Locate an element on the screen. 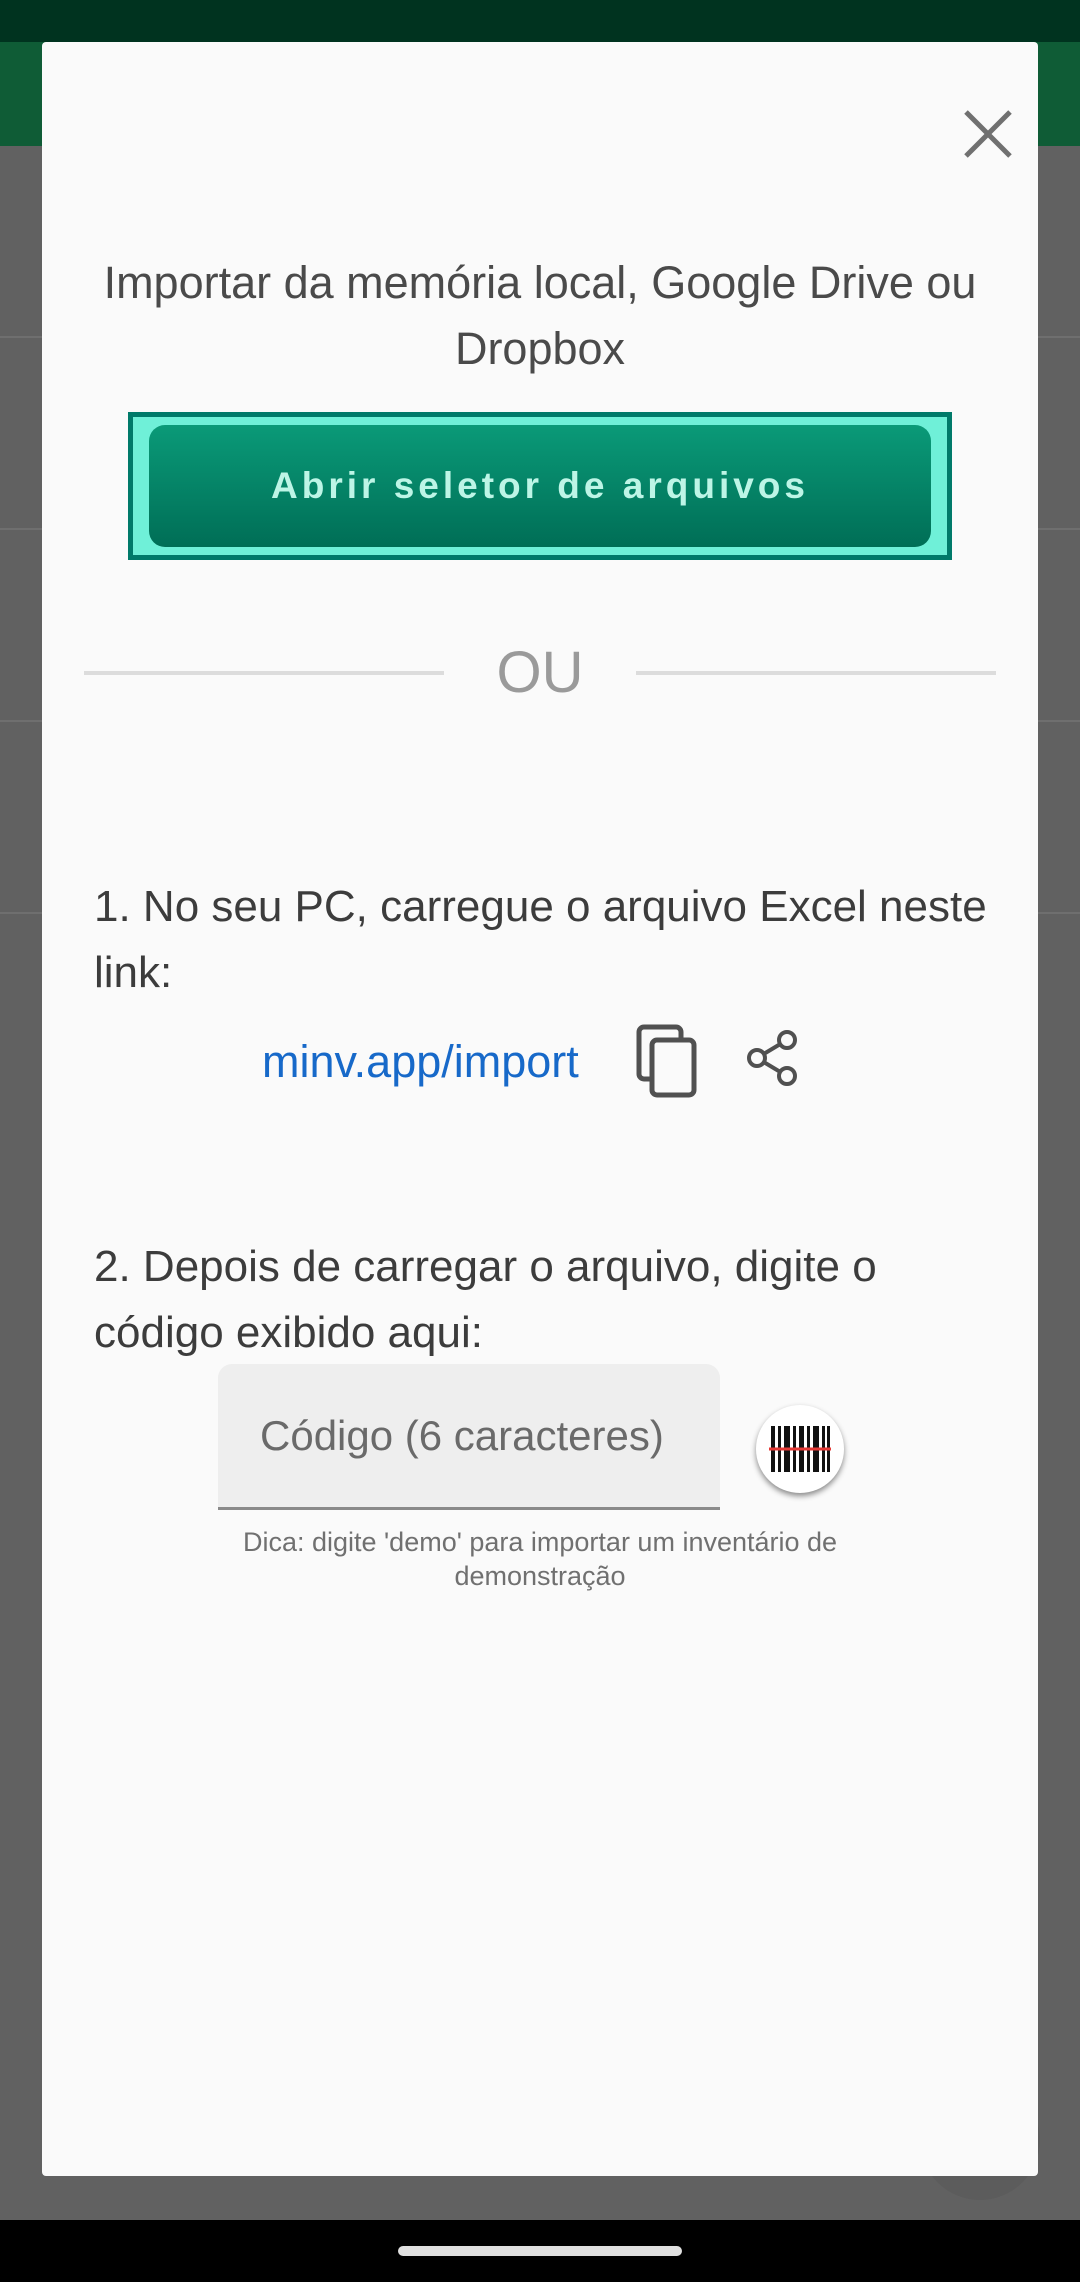 This screenshot has width=1080, height=2282. open-file-picker-button: Abrir seletor de arquivos is located at coordinates (540, 486).